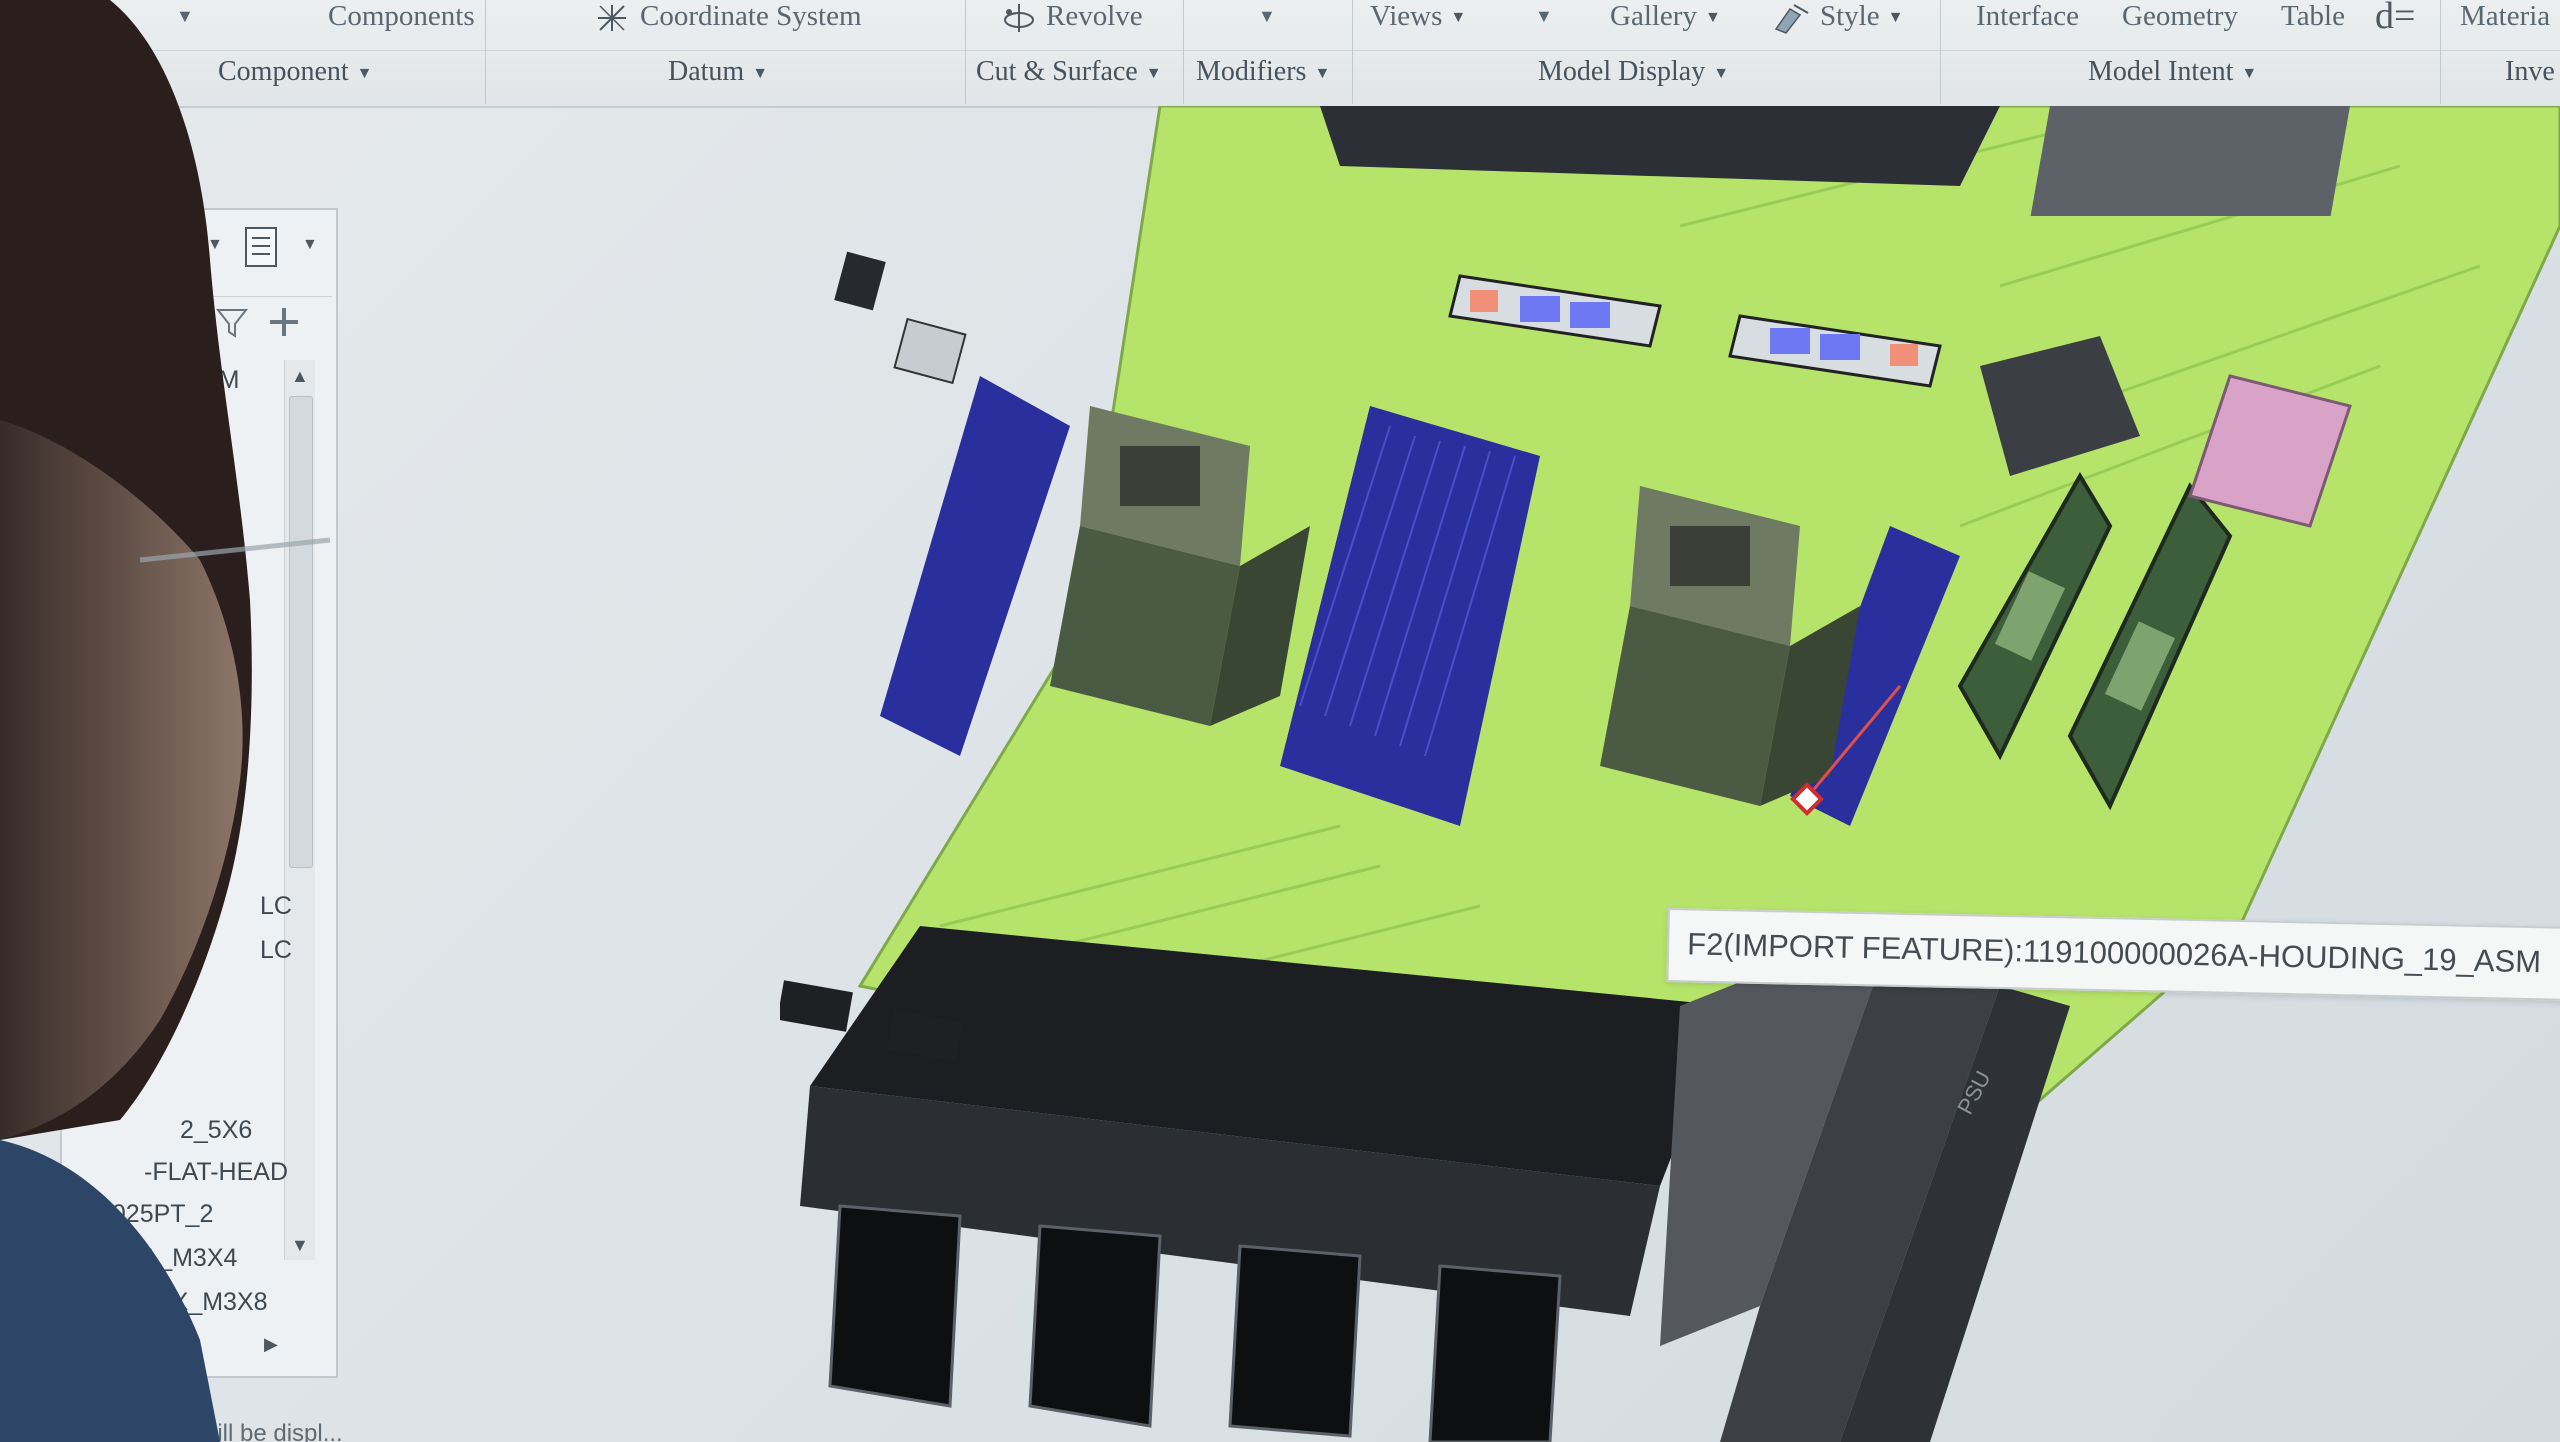  Describe the element at coordinates (2505, 16) in the screenshot. I see `materials-tab: Materia` at that location.